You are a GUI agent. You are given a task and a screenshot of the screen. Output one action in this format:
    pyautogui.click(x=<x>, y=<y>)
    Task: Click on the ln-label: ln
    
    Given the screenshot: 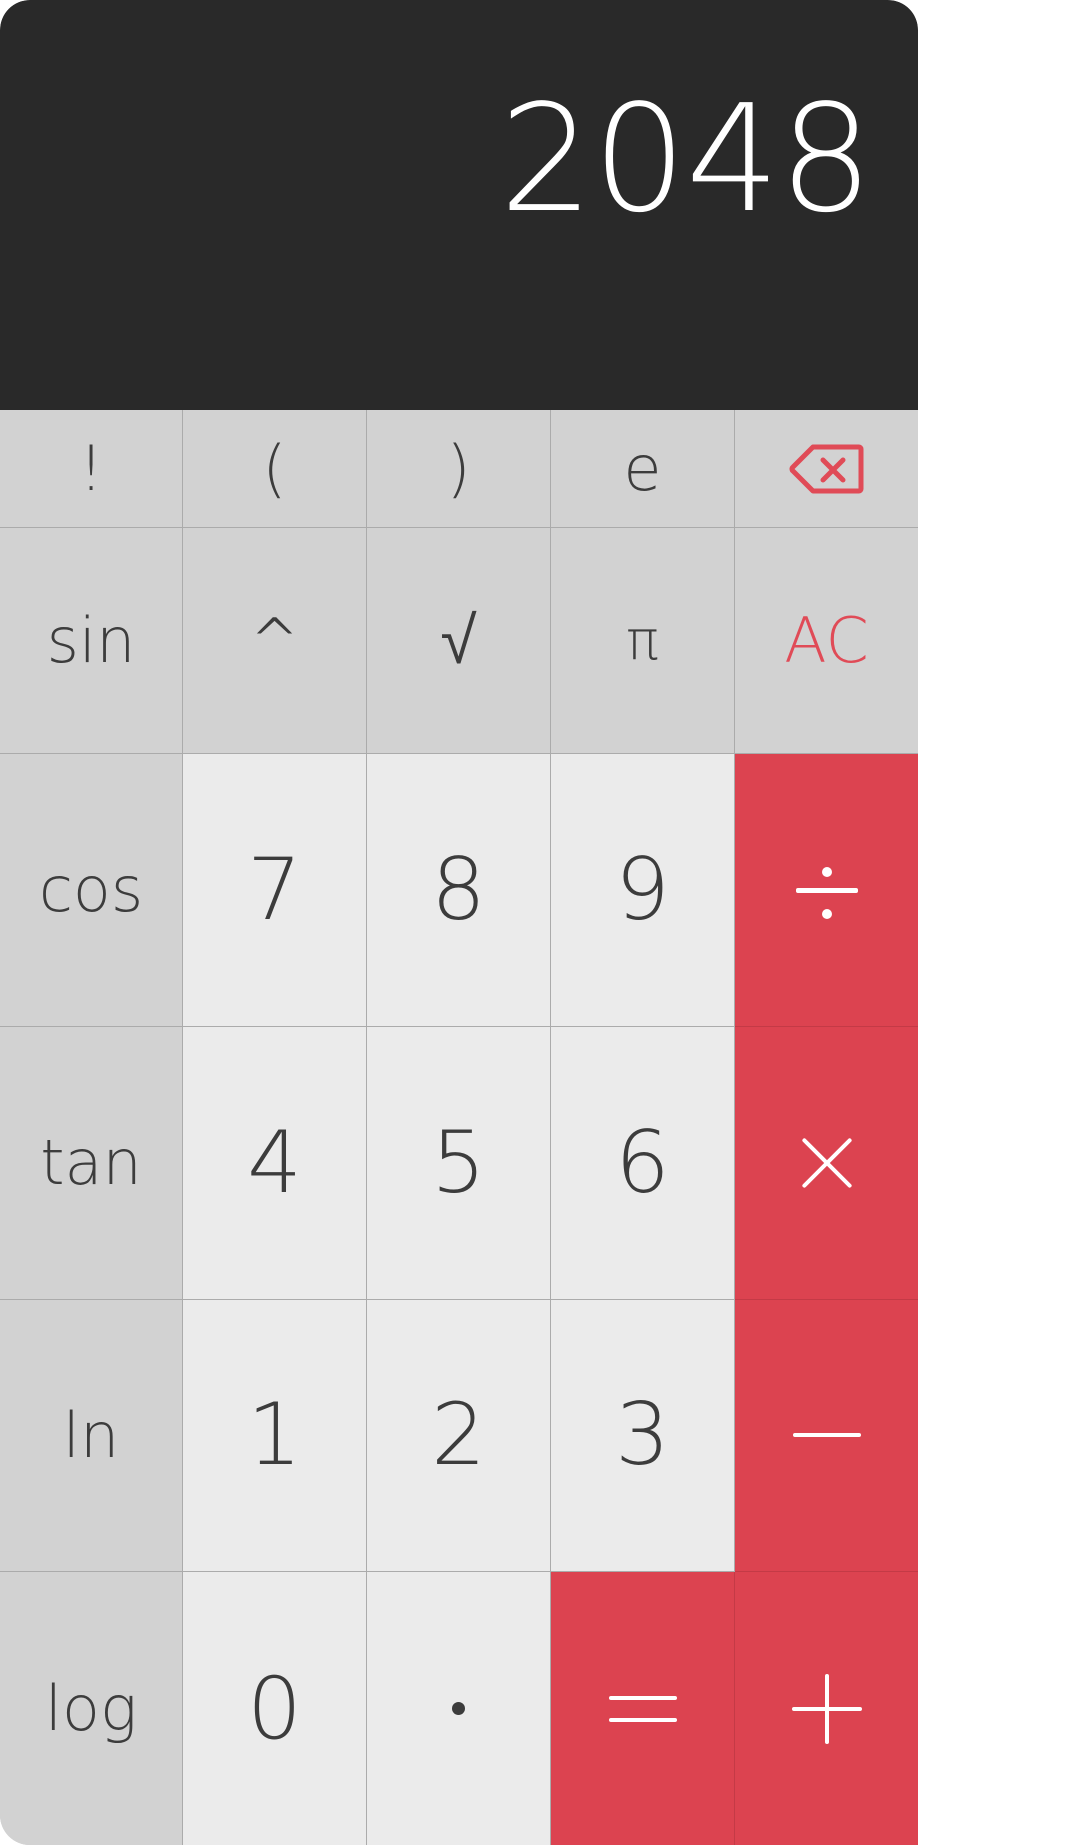 What is the action you would take?
    pyautogui.click(x=91, y=1435)
    